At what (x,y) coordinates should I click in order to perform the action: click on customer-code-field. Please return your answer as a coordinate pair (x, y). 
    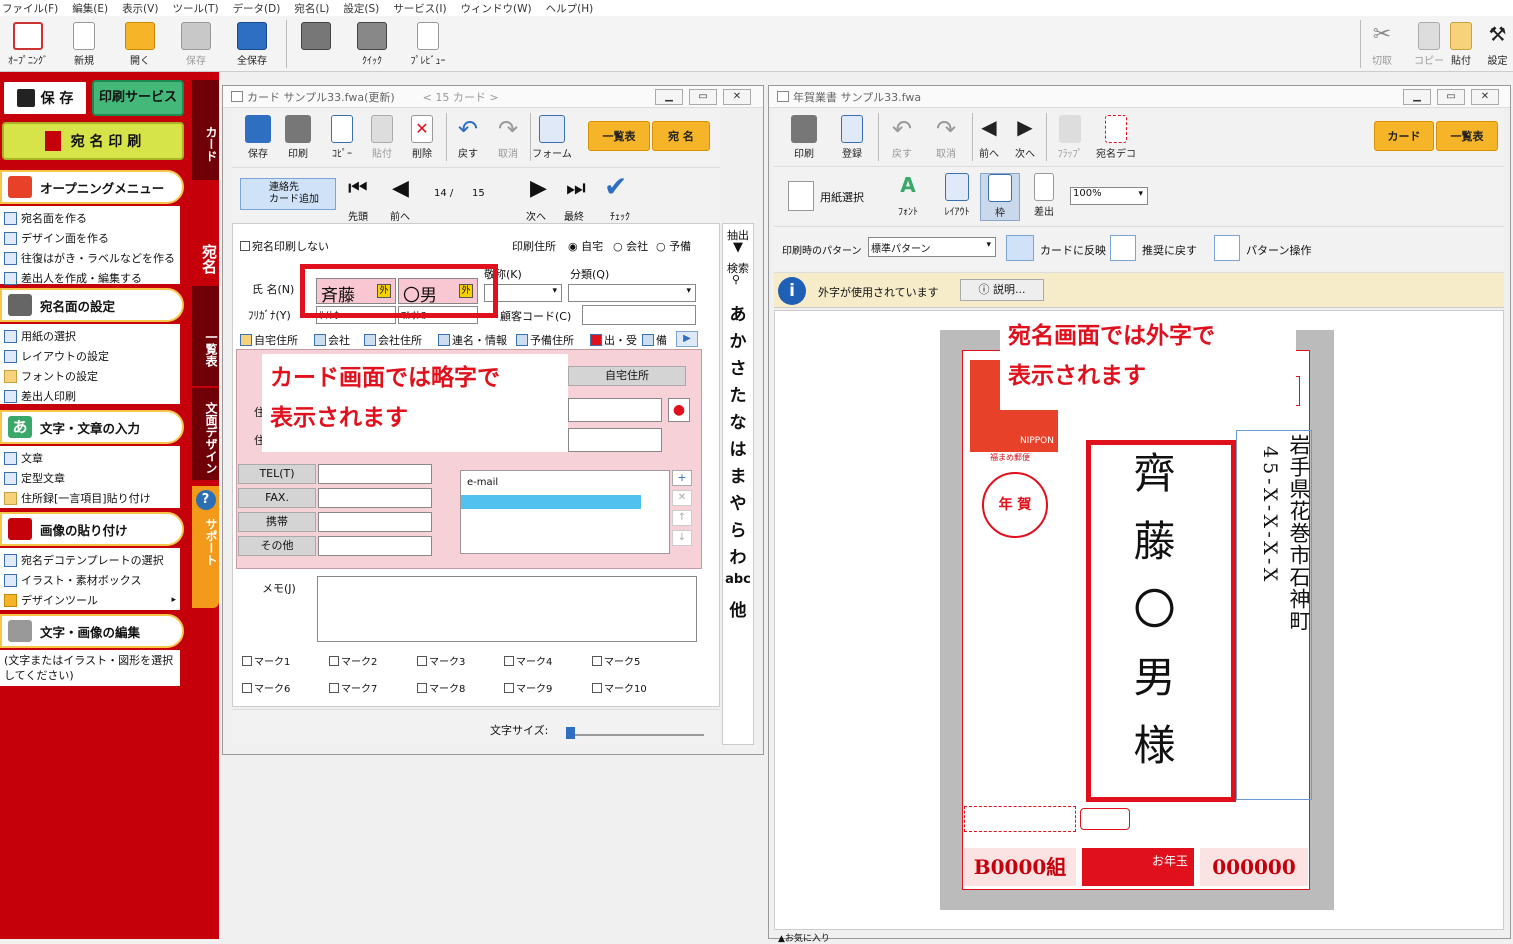
    Looking at the image, I should click on (639, 315).